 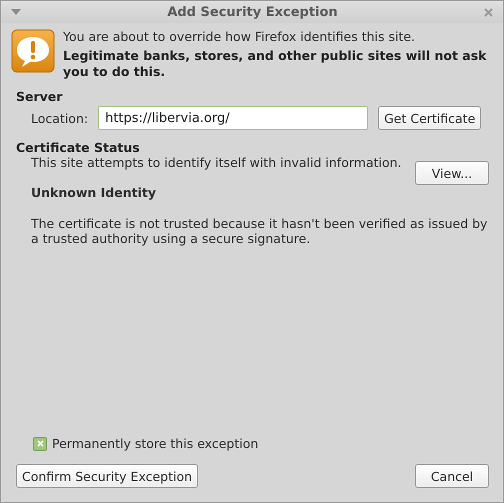 What do you see at coordinates (107, 476) in the screenshot?
I see `confirm-button: Confirm Security Exception` at bounding box center [107, 476].